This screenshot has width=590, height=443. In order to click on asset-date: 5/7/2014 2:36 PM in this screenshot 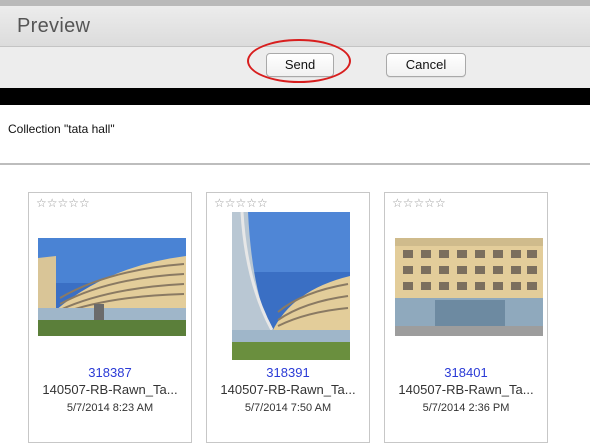, I will do `click(466, 408)`.